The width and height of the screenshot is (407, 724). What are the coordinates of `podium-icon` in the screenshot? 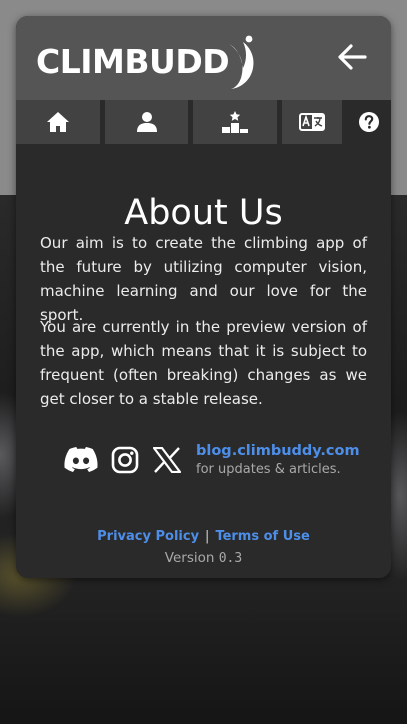 It's located at (235, 122).